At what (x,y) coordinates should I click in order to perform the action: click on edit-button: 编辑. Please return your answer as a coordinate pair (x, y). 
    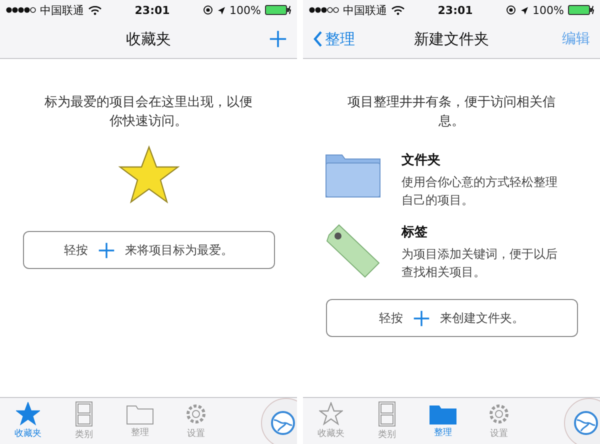
    Looking at the image, I should click on (576, 39).